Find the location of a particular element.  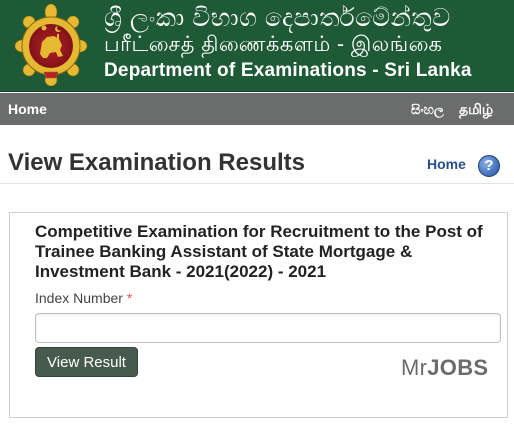

nav-tamil-link: தமிழ் is located at coordinates (476, 110).